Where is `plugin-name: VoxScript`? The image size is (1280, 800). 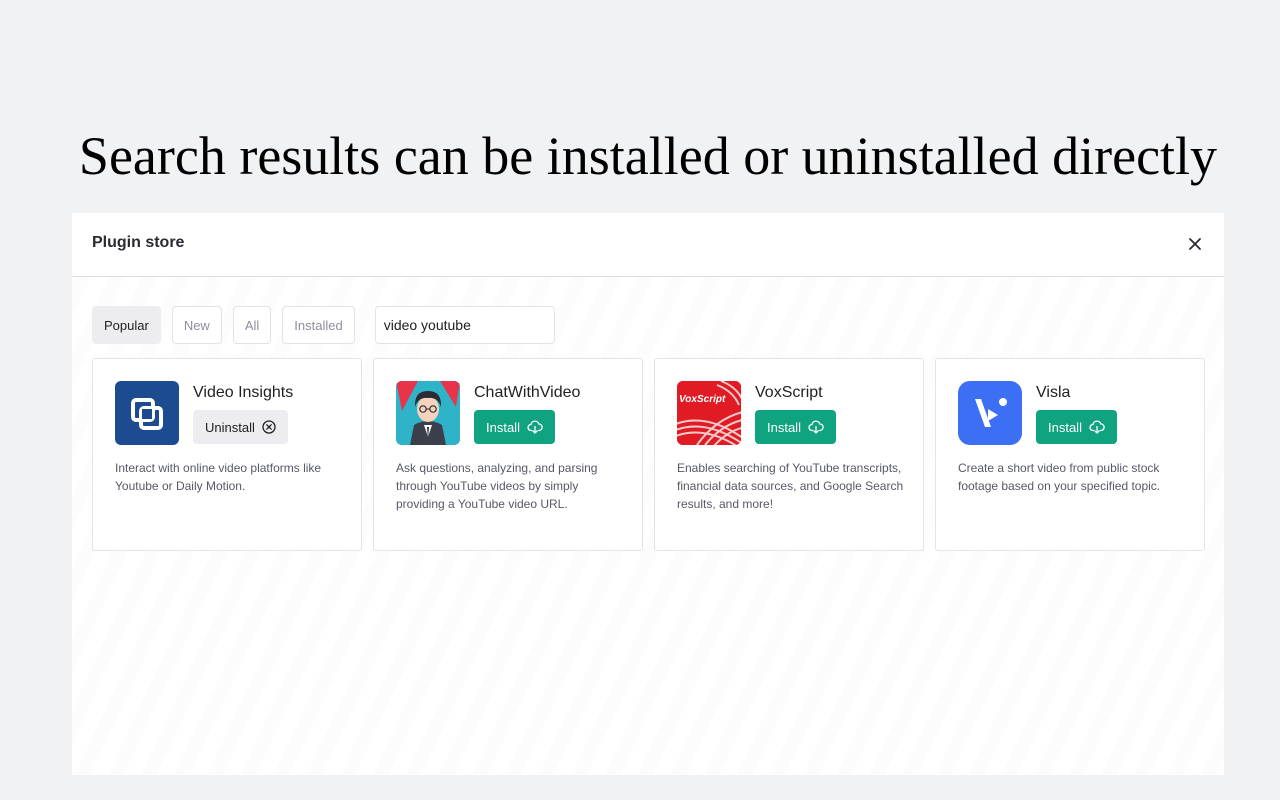
plugin-name: VoxScript is located at coordinates (789, 392).